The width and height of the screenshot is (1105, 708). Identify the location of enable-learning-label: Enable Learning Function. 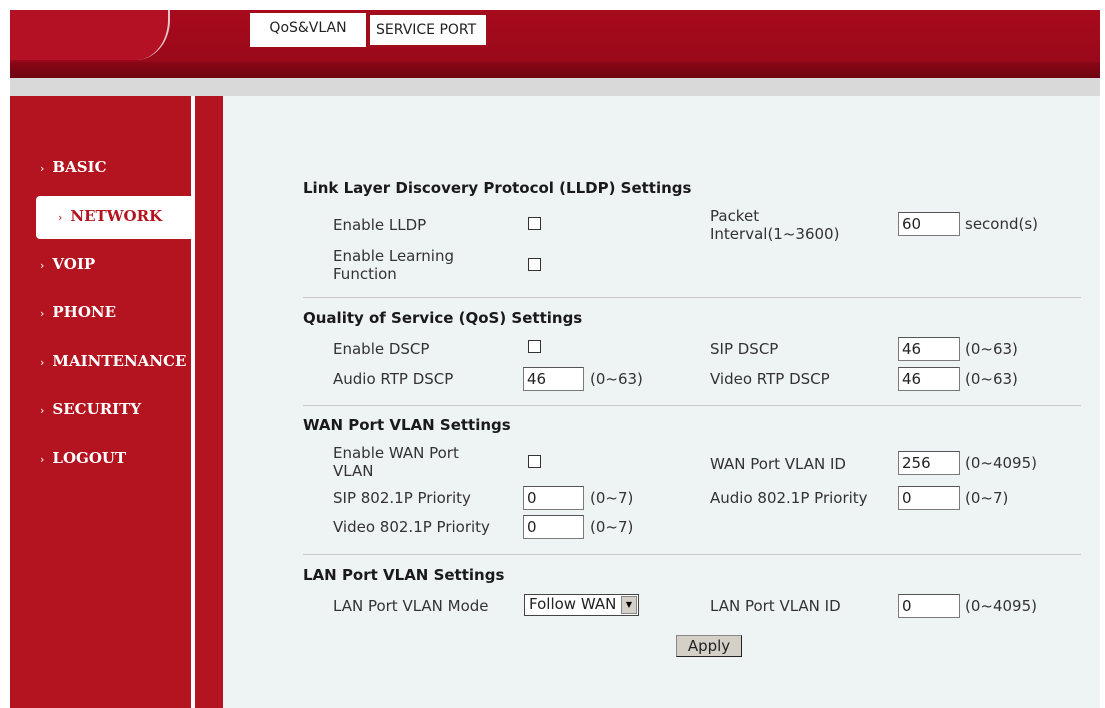
(393, 265).